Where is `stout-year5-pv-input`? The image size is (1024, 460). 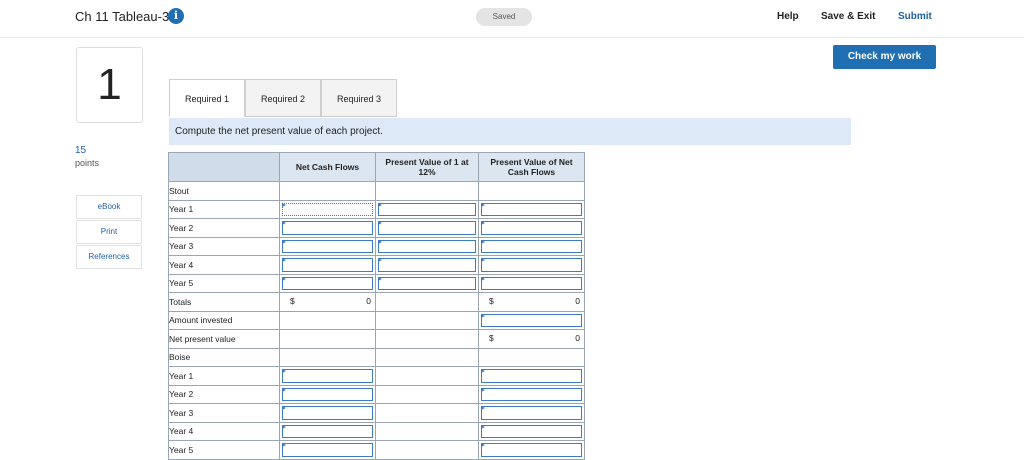
stout-year5-pv-input is located at coordinates (531, 283).